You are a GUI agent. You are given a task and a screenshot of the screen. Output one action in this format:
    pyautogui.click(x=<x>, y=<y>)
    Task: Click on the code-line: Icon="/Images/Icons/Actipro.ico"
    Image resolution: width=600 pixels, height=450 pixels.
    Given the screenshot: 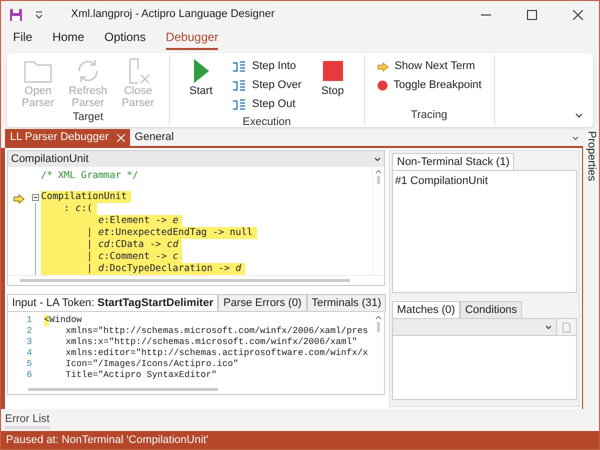 What is the action you would take?
    pyautogui.click(x=151, y=364)
    